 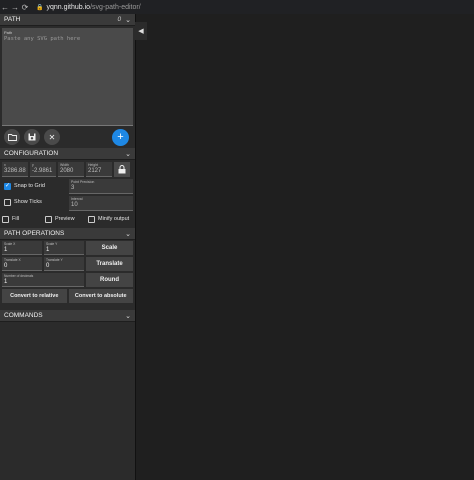 I want to click on viewbox-height-value: 2127, so click(x=95, y=171).